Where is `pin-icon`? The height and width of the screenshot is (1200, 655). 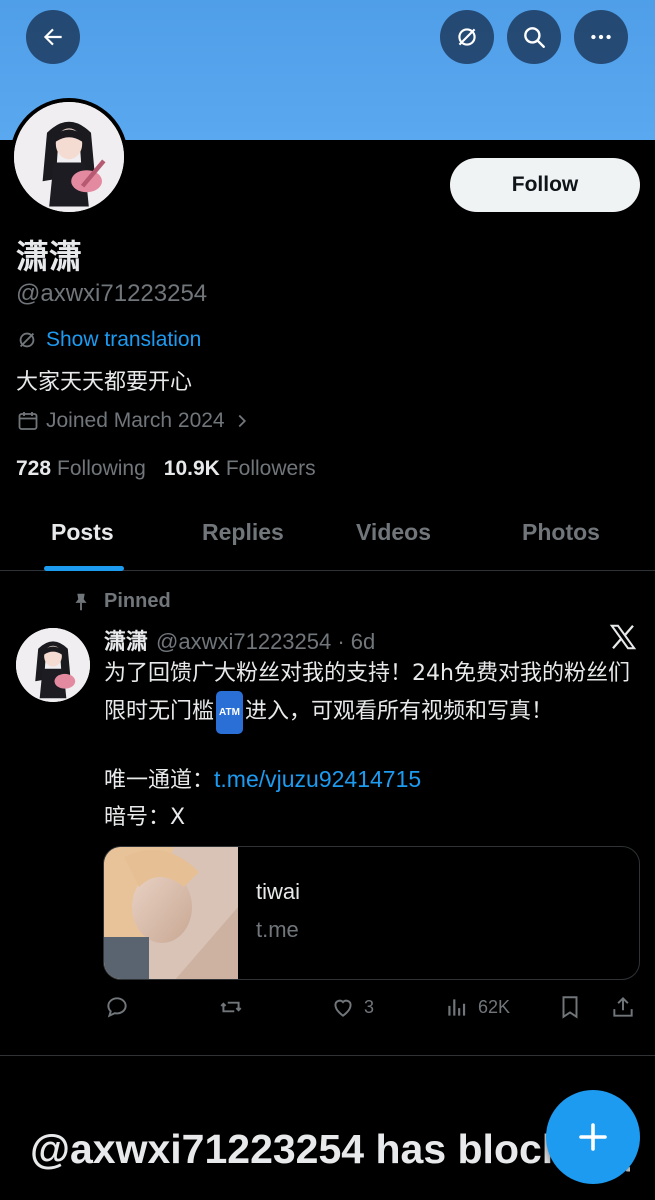
pin-icon is located at coordinates (81, 601).